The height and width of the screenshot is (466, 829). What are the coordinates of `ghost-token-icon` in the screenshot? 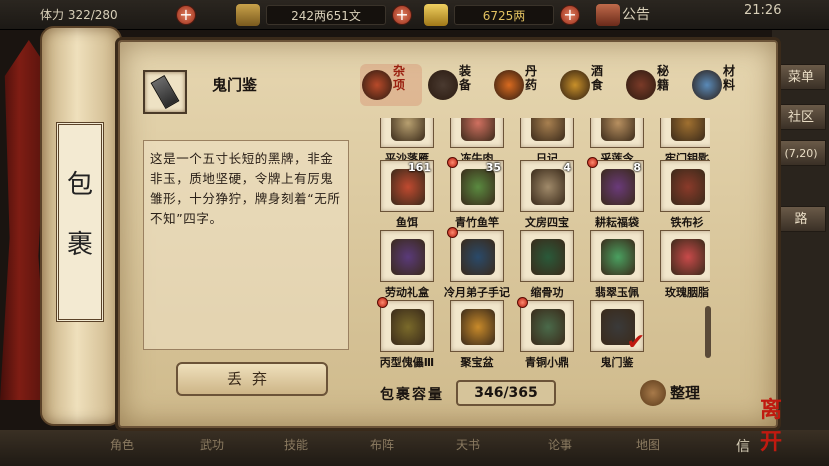 It's located at (165, 92).